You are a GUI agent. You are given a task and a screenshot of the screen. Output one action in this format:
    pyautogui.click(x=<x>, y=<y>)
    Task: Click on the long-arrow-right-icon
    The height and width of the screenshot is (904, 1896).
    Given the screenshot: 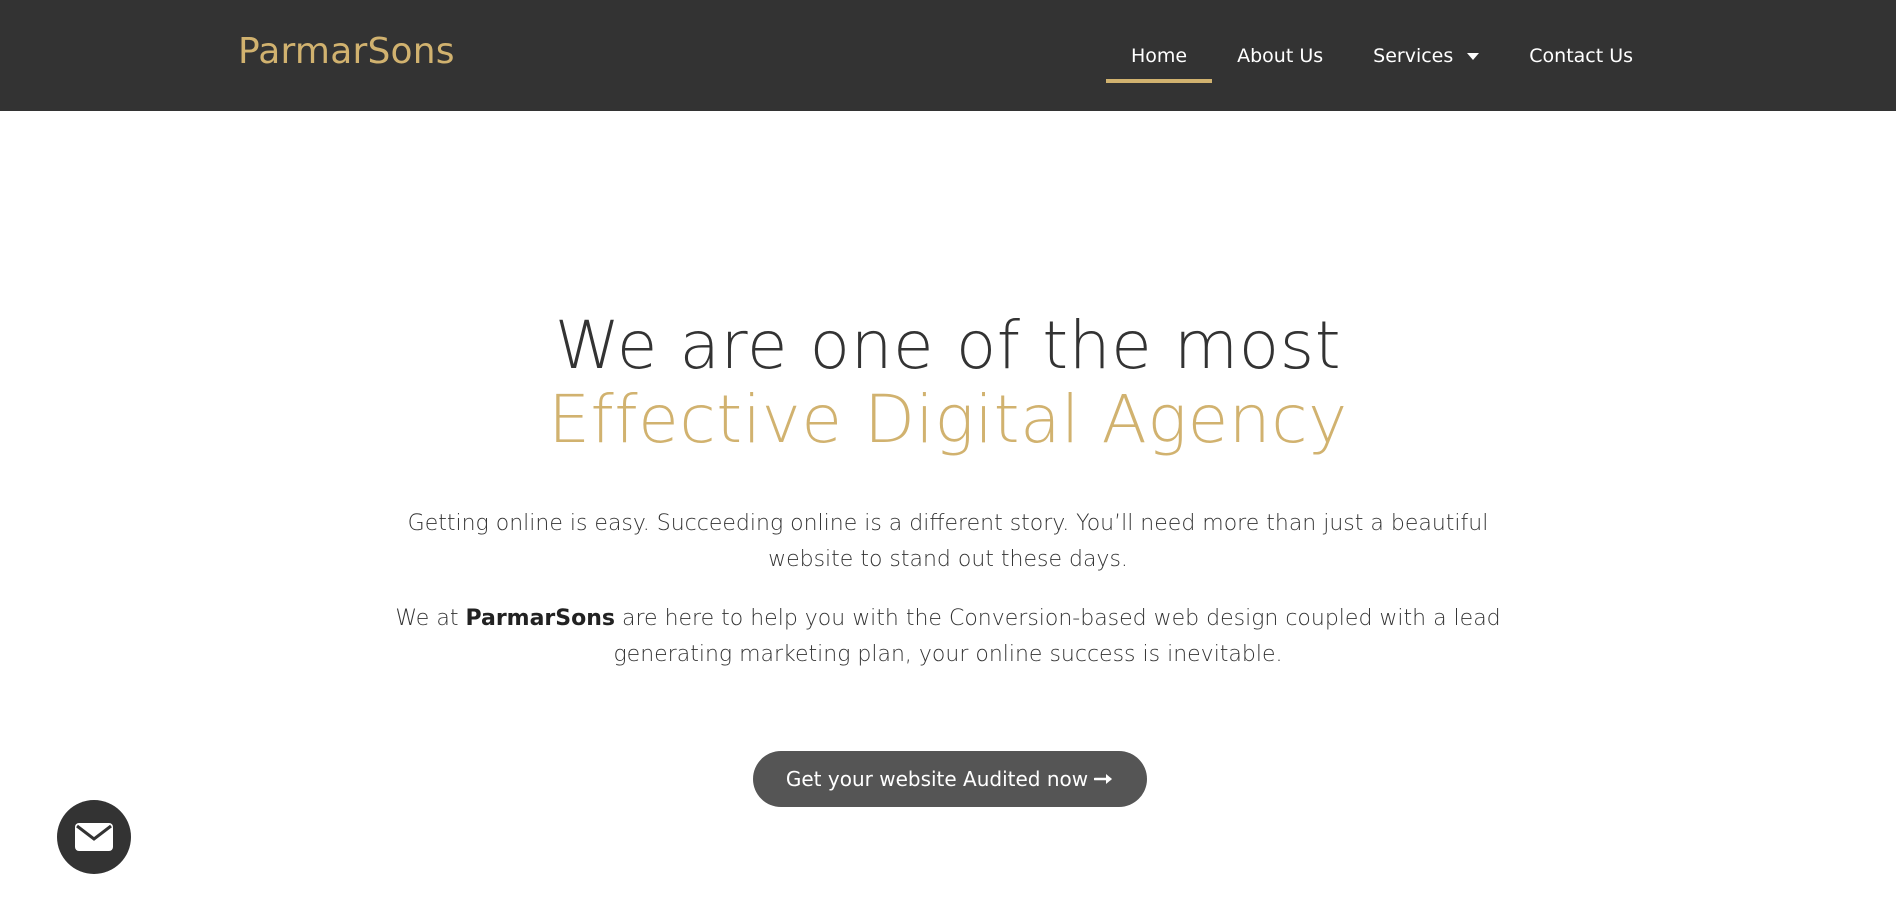 What is the action you would take?
    pyautogui.click(x=1103, y=779)
    